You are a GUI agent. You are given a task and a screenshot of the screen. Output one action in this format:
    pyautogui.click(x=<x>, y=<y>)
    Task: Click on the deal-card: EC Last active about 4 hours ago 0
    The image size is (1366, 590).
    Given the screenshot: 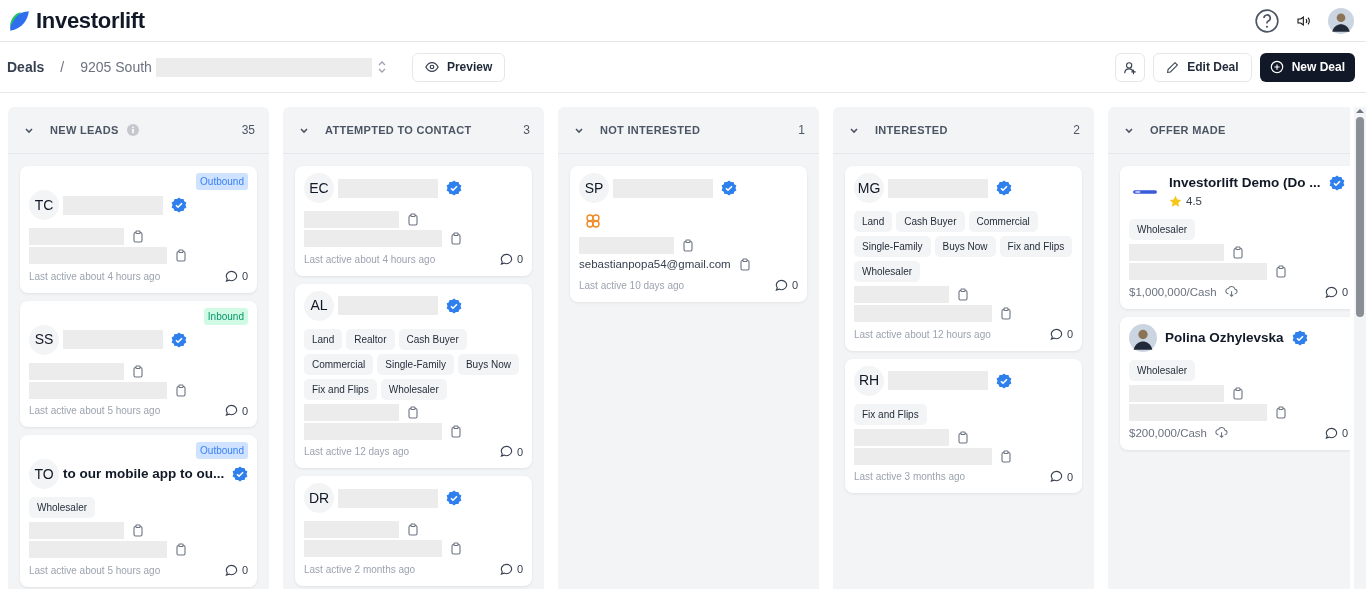 What is the action you would take?
    pyautogui.click(x=413, y=221)
    